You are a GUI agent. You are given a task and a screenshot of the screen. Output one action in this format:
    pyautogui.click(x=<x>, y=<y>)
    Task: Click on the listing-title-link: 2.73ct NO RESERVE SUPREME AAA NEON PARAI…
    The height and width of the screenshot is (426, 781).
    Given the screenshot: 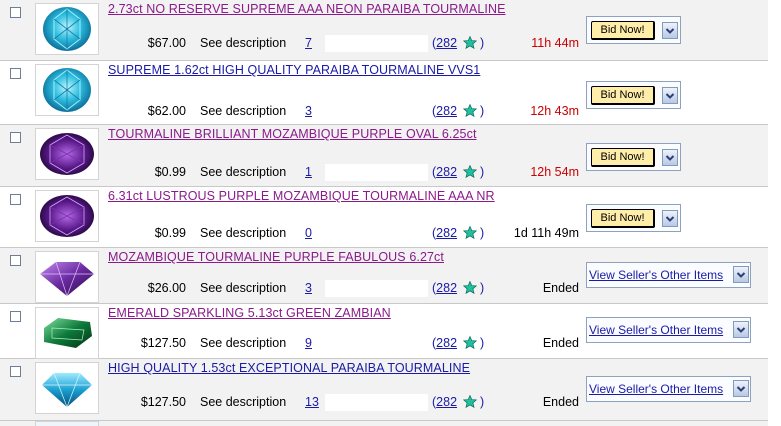 What is the action you would take?
    pyautogui.click(x=307, y=9)
    